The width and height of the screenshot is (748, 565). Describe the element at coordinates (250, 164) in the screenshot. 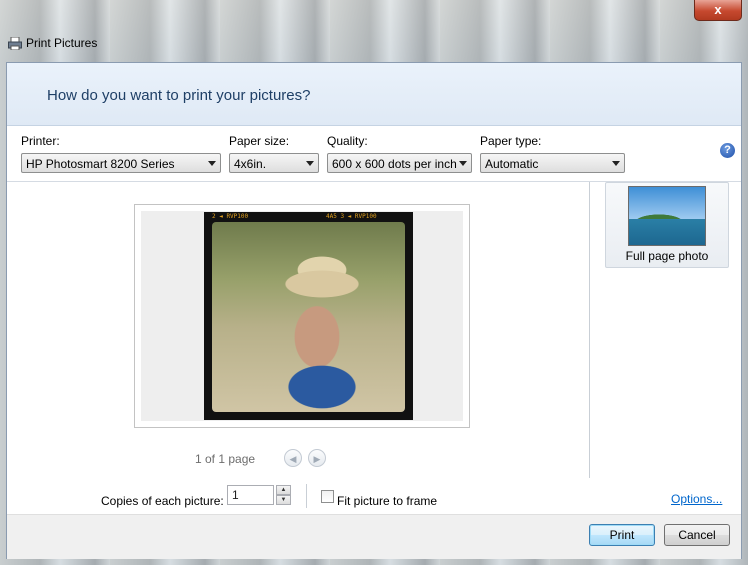

I see `paper-size-value: 4x6in.` at that location.